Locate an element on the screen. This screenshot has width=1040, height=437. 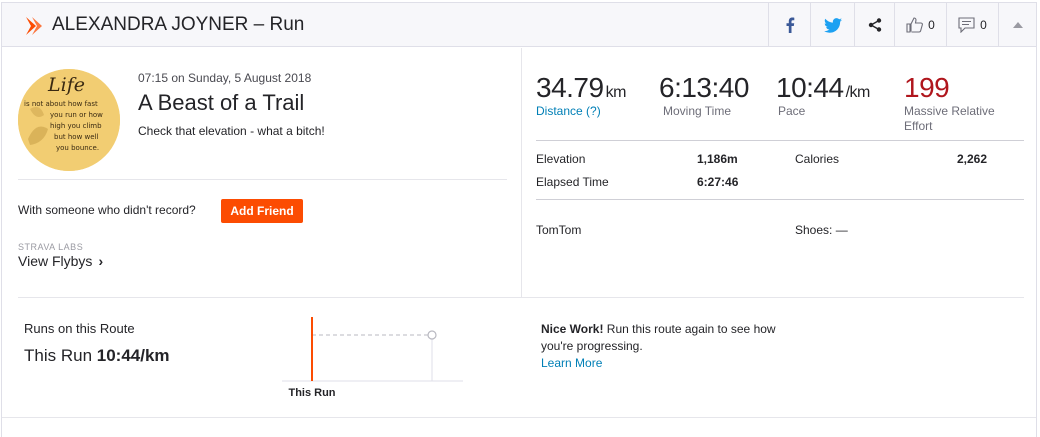
route-section-title: Runs on this Route is located at coordinates (79, 328).